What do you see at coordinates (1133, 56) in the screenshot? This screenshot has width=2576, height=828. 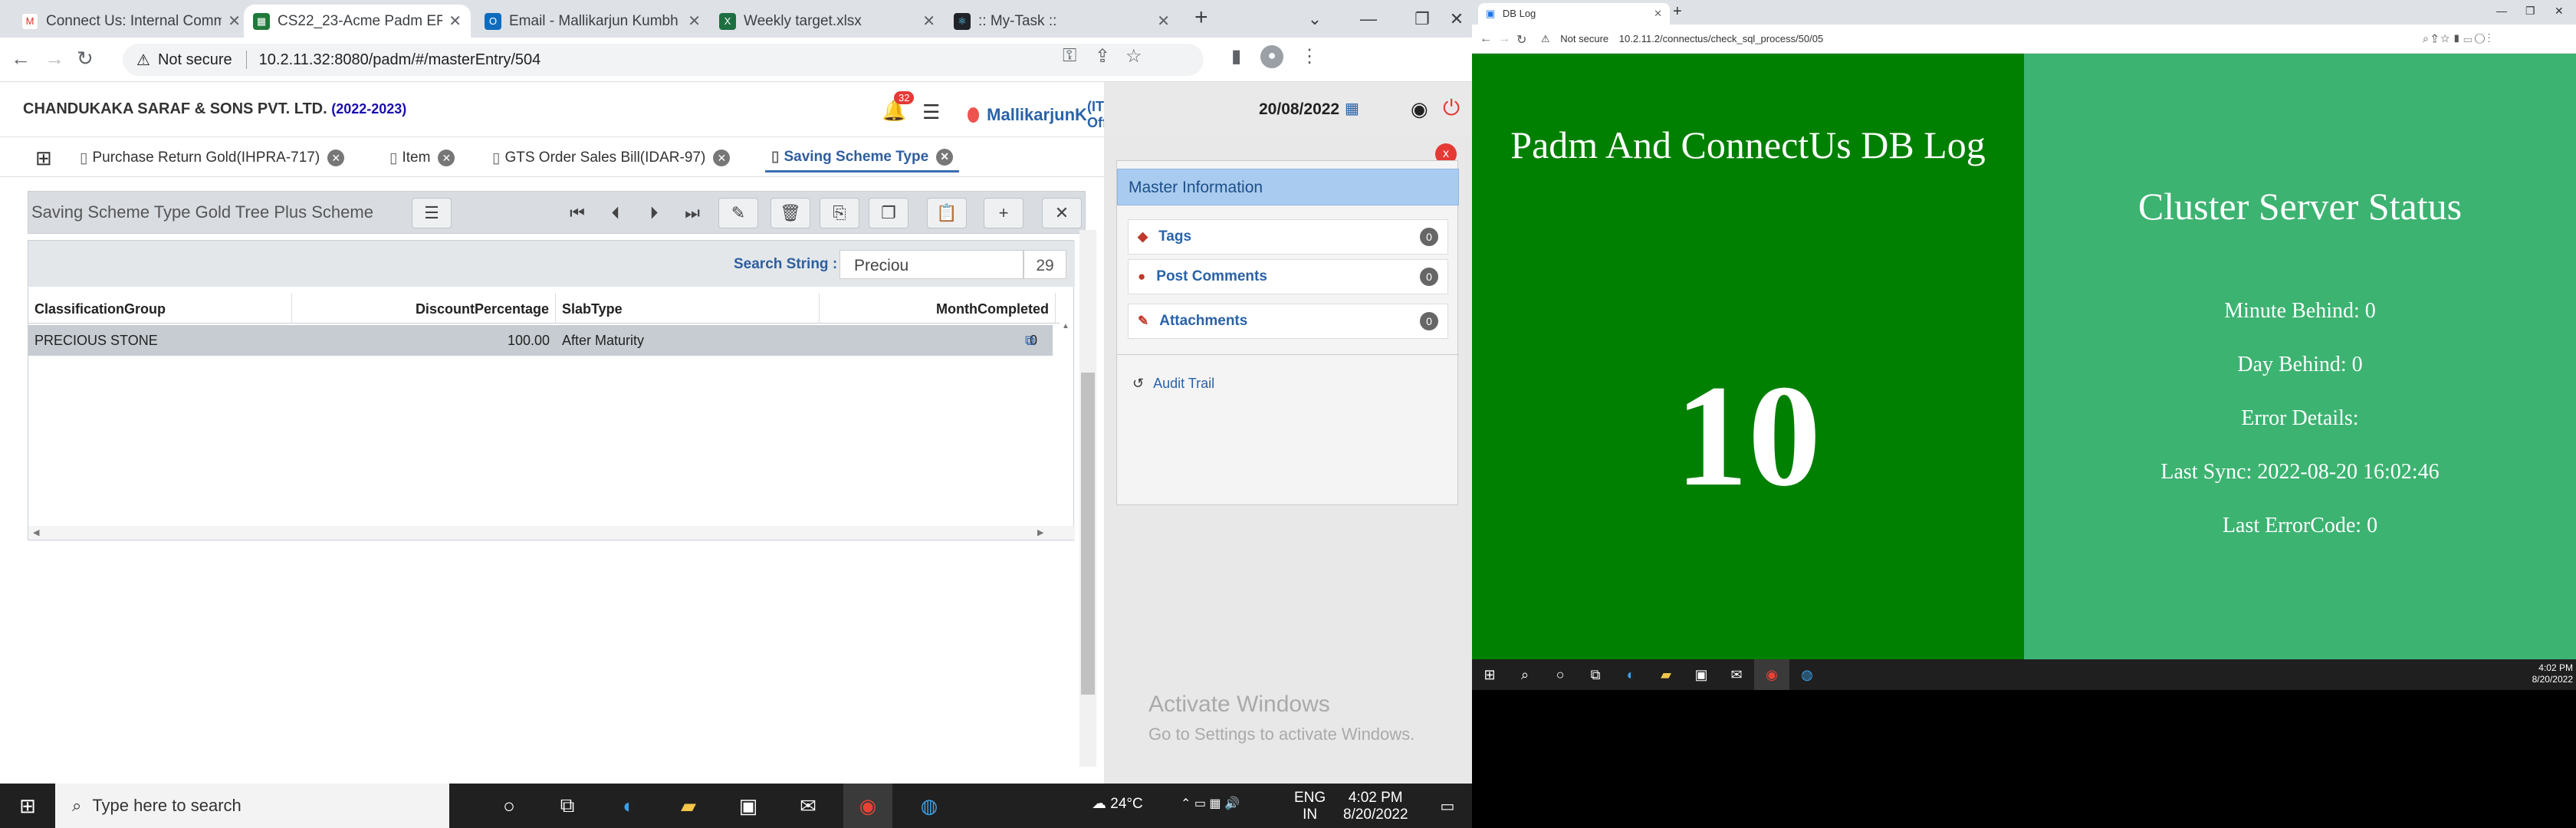 I see `star-icon: ☆` at bounding box center [1133, 56].